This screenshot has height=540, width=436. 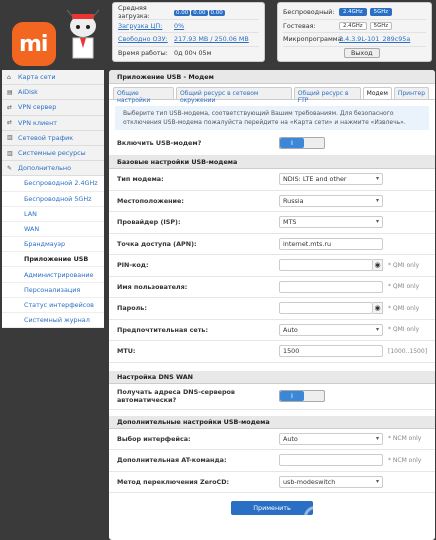 What do you see at coordinates (331, 222) in the screenshot?
I see `isp-select: MTS` at bounding box center [331, 222].